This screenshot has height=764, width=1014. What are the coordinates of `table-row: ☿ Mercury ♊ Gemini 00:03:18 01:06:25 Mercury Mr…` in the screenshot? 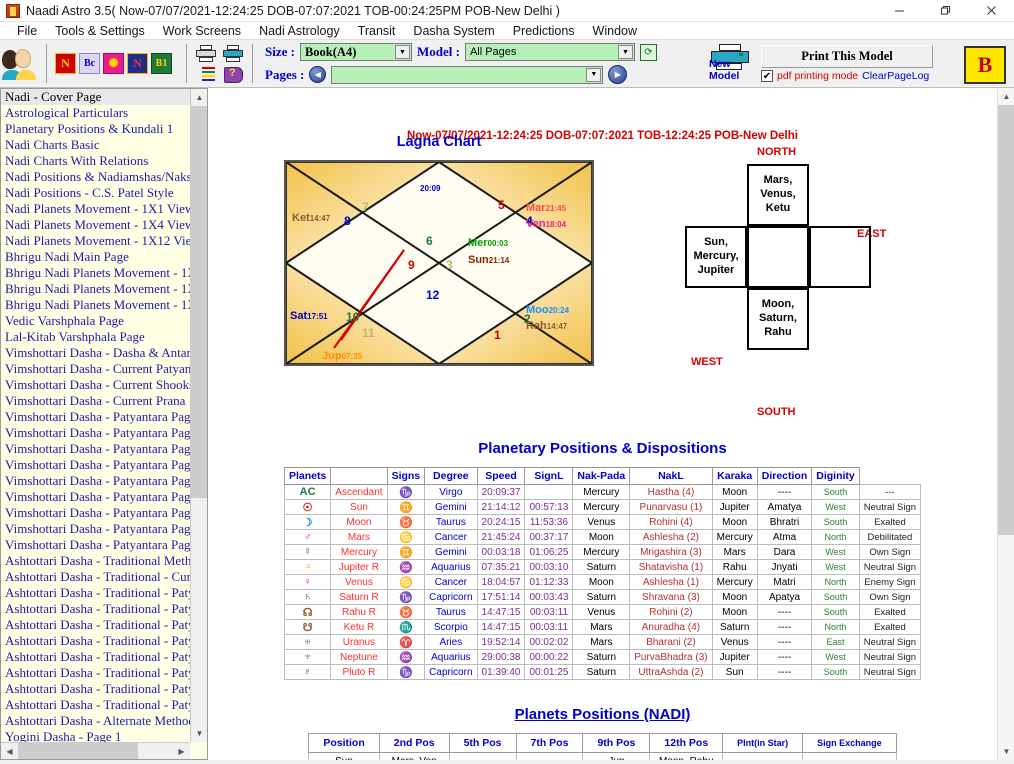 It's located at (602, 552).